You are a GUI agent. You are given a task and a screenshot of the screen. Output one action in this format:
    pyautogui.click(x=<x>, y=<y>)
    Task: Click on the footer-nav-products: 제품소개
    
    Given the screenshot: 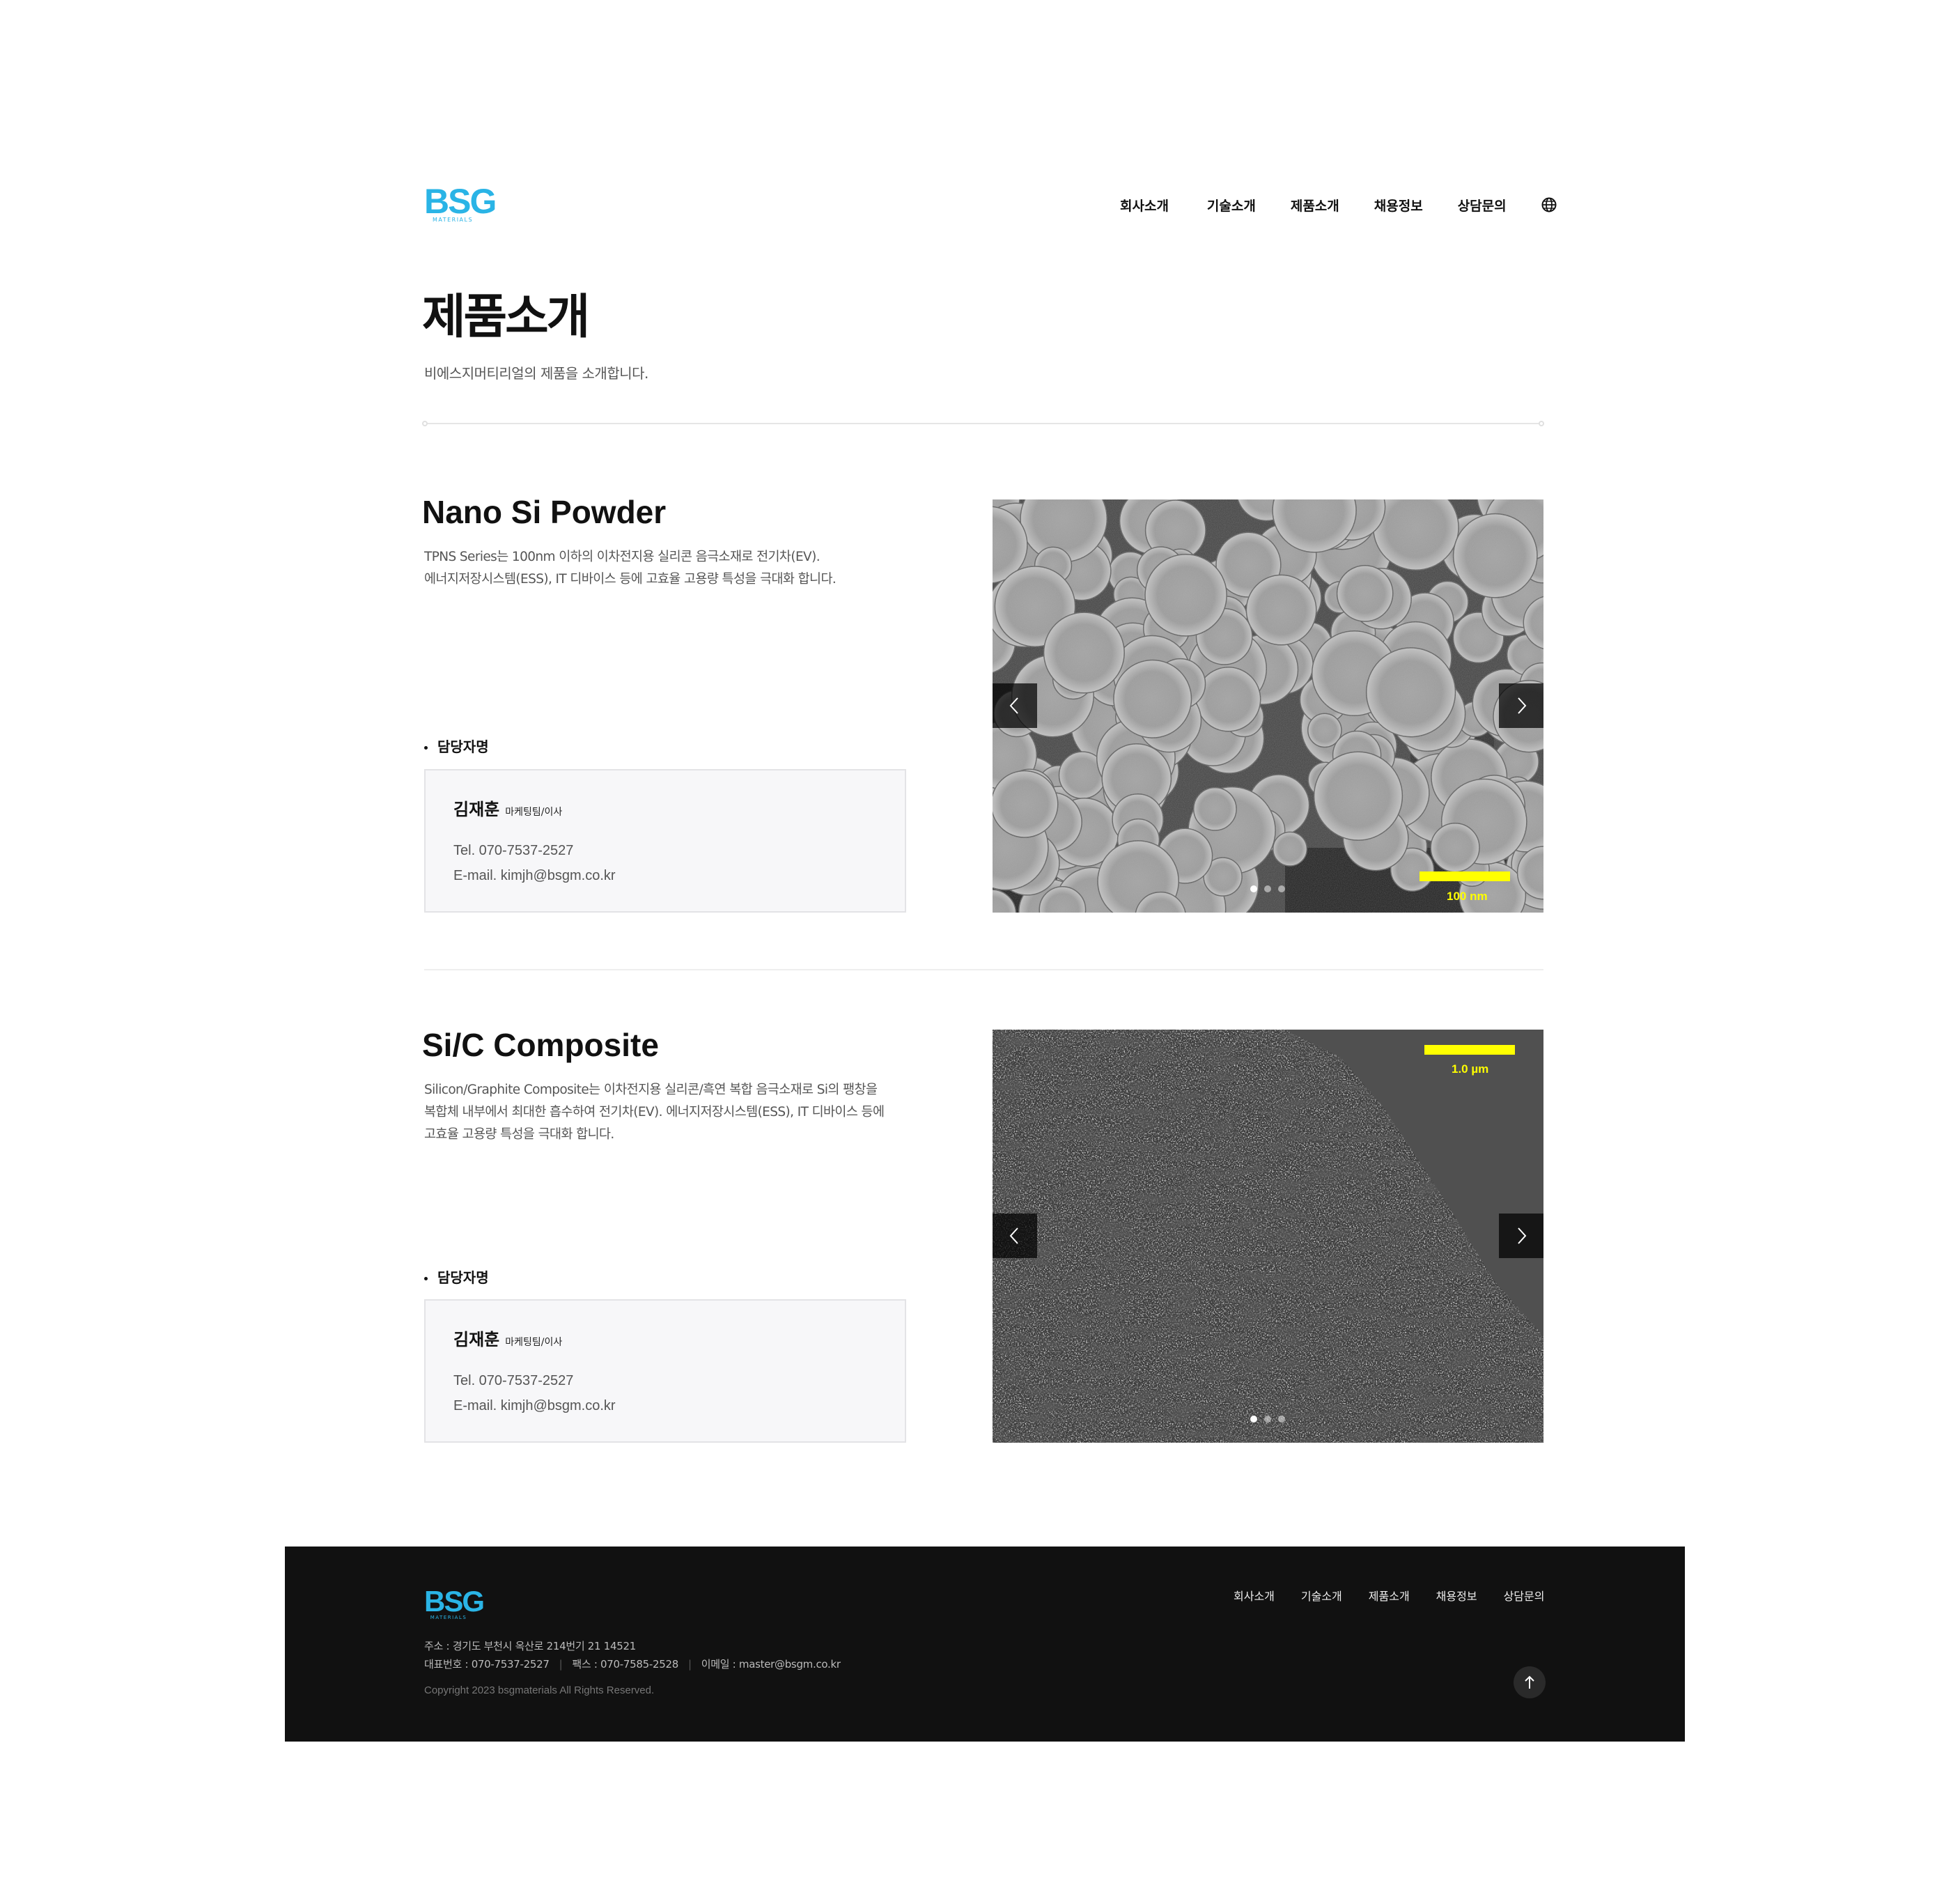 What is the action you would take?
    pyautogui.click(x=1389, y=1595)
    